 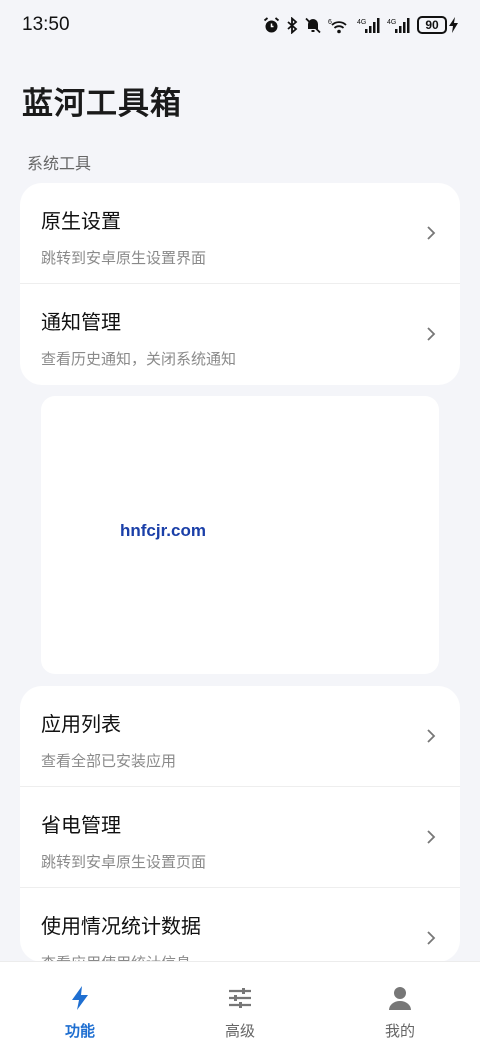 I want to click on nav-tab-features: 功能, so click(x=80, y=1010).